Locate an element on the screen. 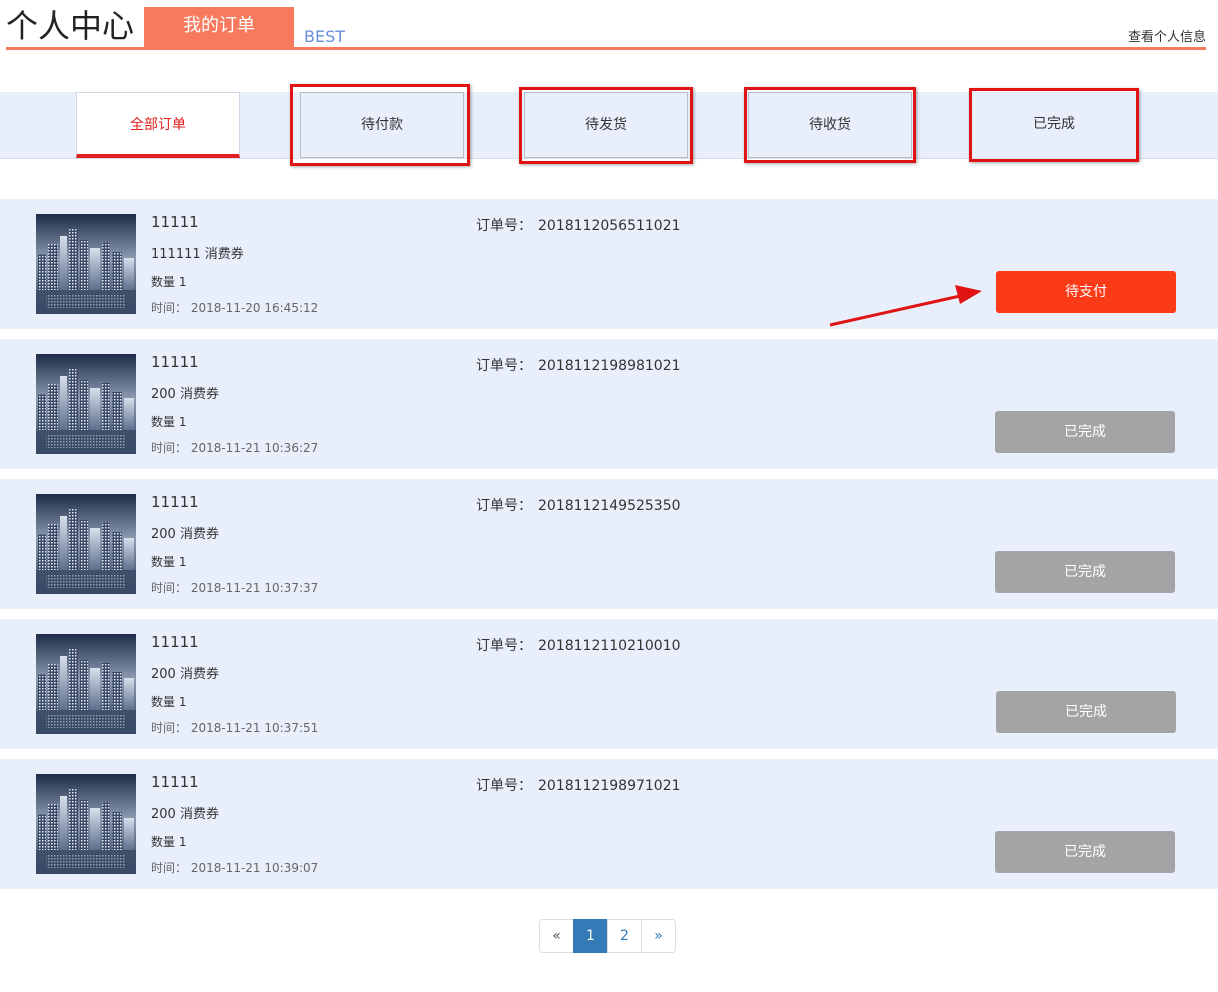 This screenshot has height=992, width=1218. order-number: 订单号： 2018112056511021 is located at coordinates (578, 225).